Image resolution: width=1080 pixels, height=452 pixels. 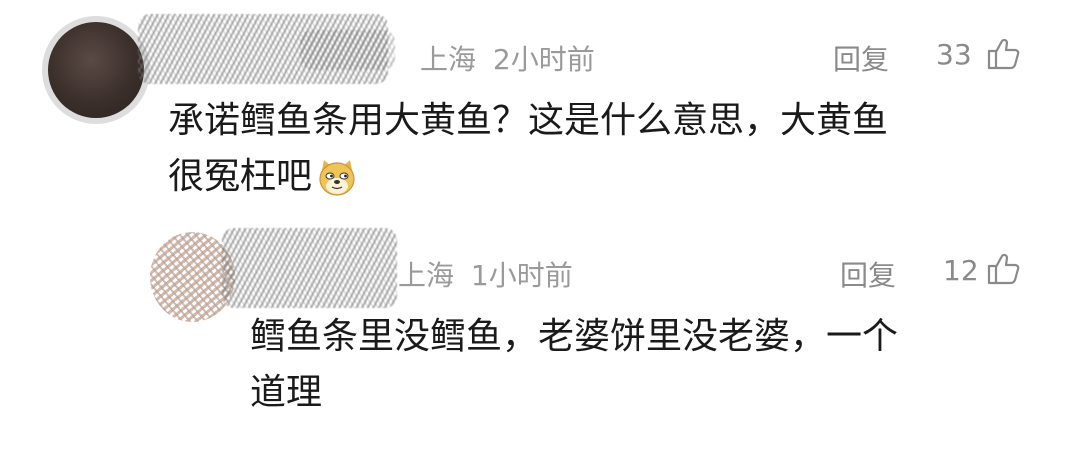 What do you see at coordinates (286, 392) in the screenshot?
I see `comment-line: 道理` at bounding box center [286, 392].